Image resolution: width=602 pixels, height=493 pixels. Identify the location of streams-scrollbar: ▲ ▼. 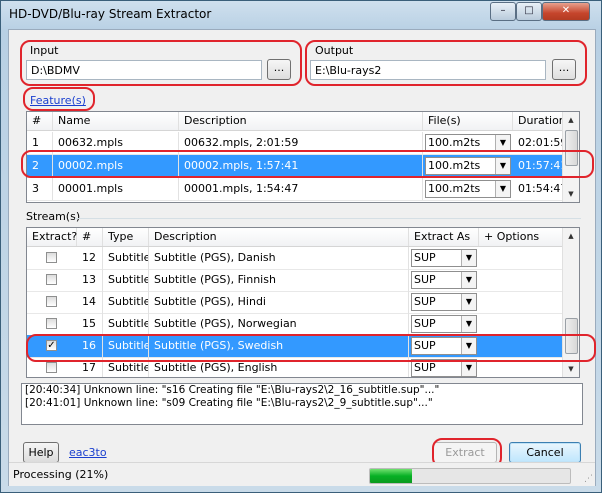
(570, 302).